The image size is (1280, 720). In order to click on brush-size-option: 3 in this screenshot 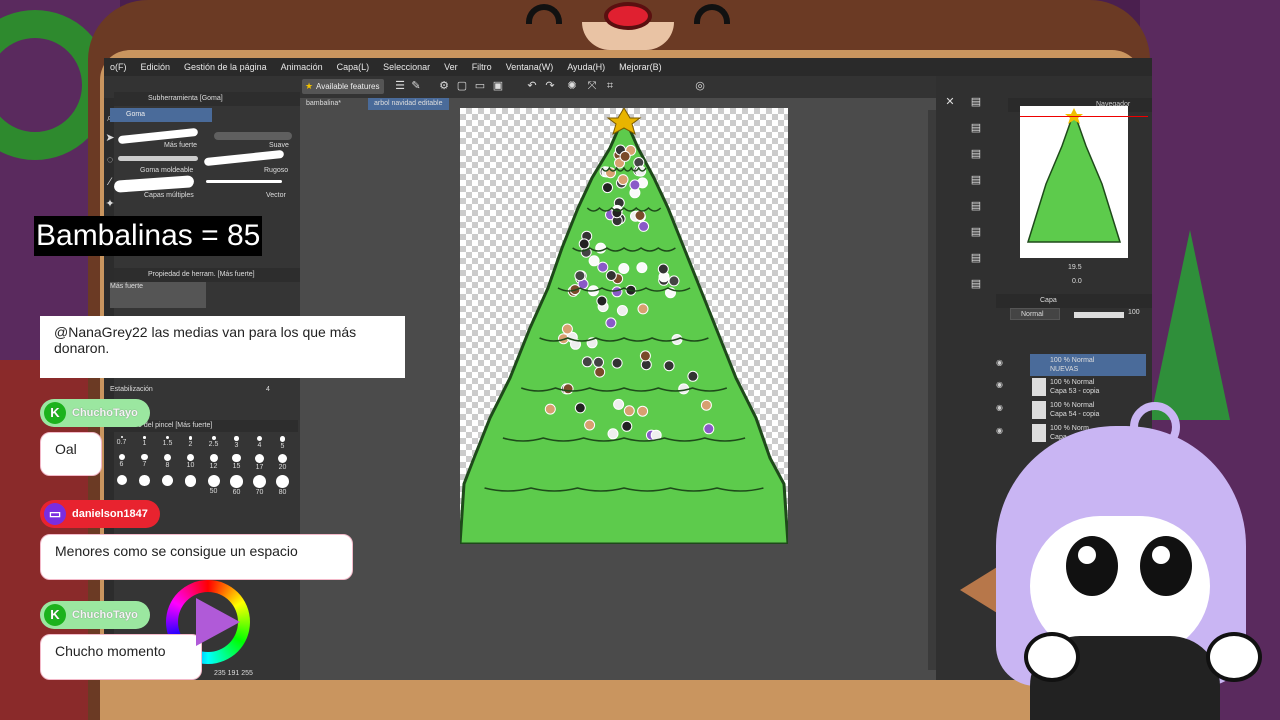, I will do `click(236, 443)`.